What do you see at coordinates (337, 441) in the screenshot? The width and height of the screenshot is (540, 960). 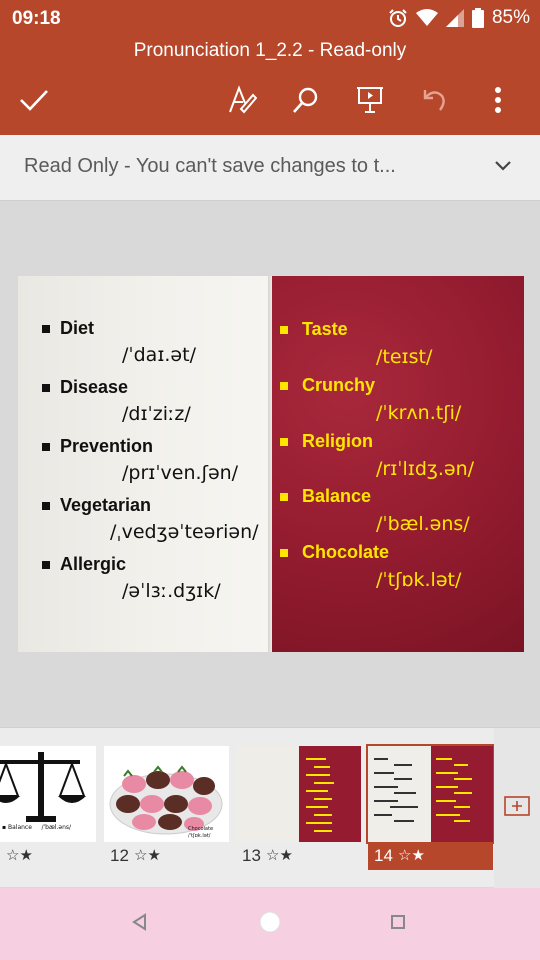 I see `word-text: Religion` at bounding box center [337, 441].